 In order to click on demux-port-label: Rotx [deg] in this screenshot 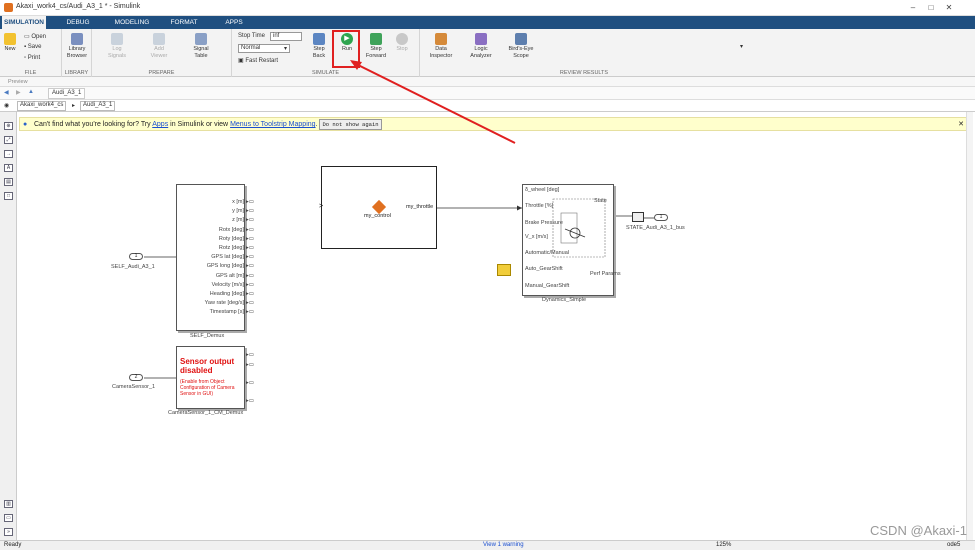, I will do `click(231, 229)`.